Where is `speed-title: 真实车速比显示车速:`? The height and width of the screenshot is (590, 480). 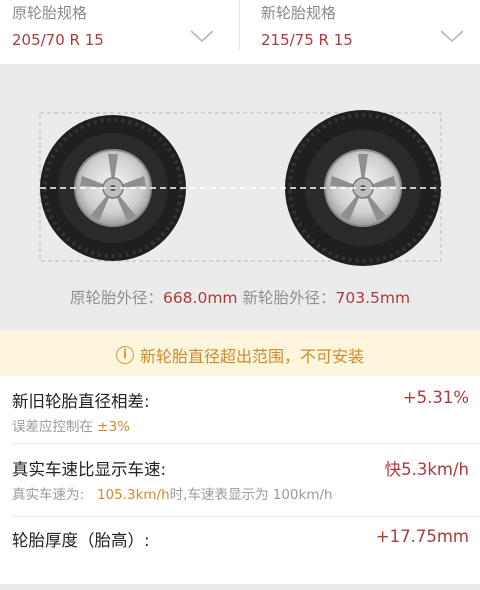 speed-title: 真实车速比显示车速: is located at coordinates (89, 469).